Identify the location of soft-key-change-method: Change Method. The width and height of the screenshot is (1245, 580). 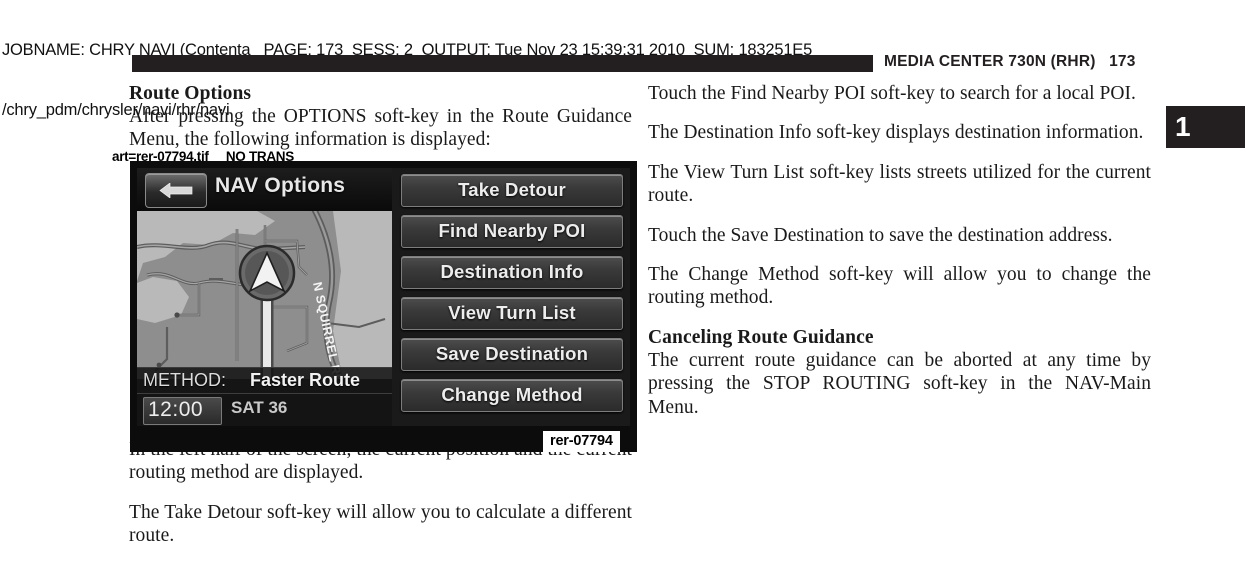
(512, 395).